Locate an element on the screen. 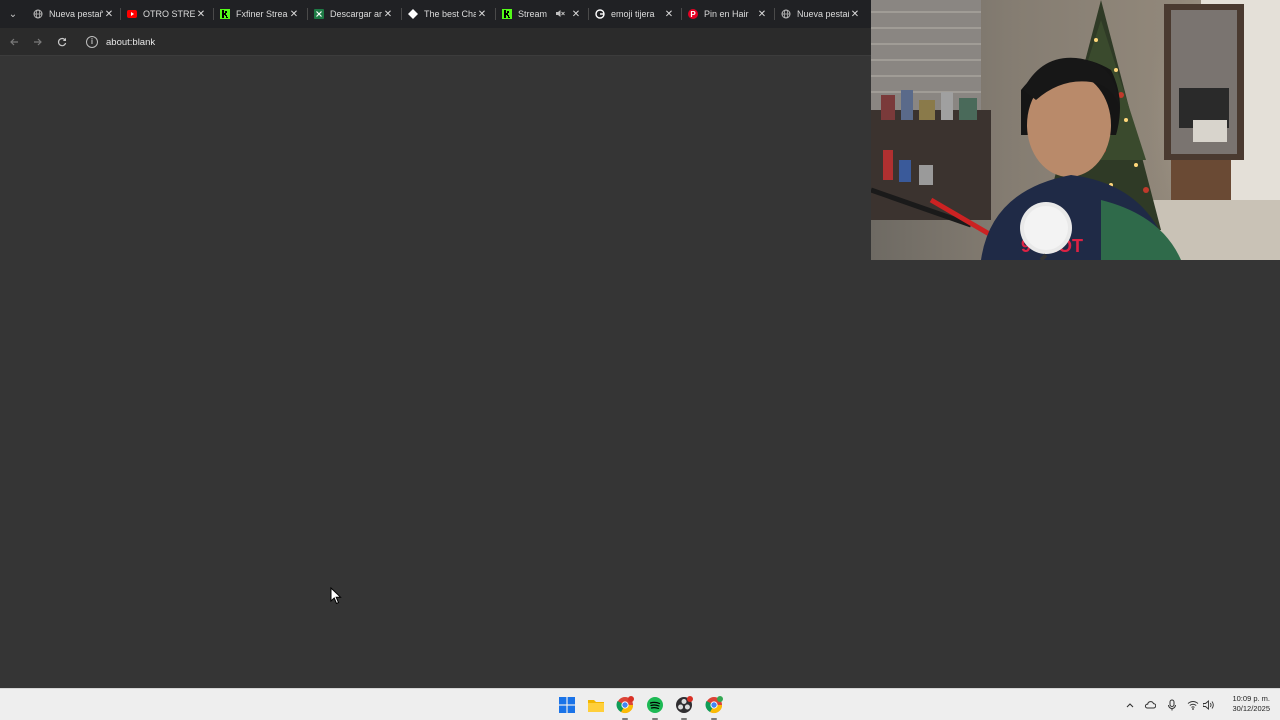 The image size is (1280, 720). clock-date: 30/12/2025 is located at coordinates (1251, 708).